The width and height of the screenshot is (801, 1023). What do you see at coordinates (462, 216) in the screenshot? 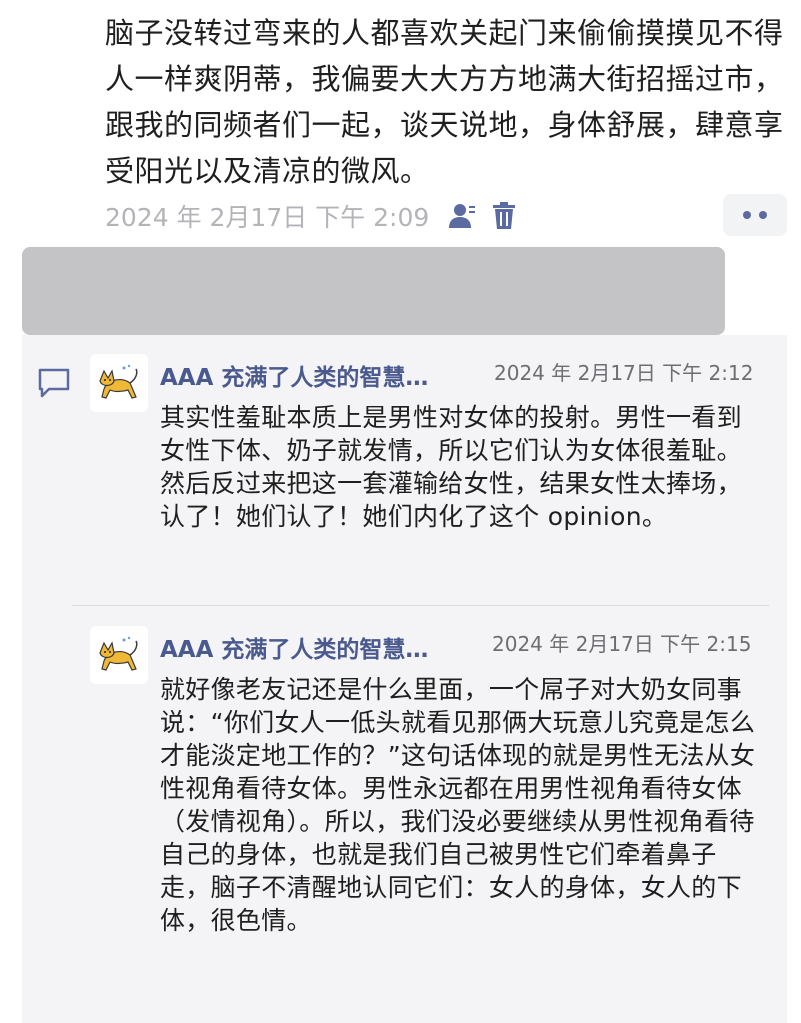
I see `person-icon` at bounding box center [462, 216].